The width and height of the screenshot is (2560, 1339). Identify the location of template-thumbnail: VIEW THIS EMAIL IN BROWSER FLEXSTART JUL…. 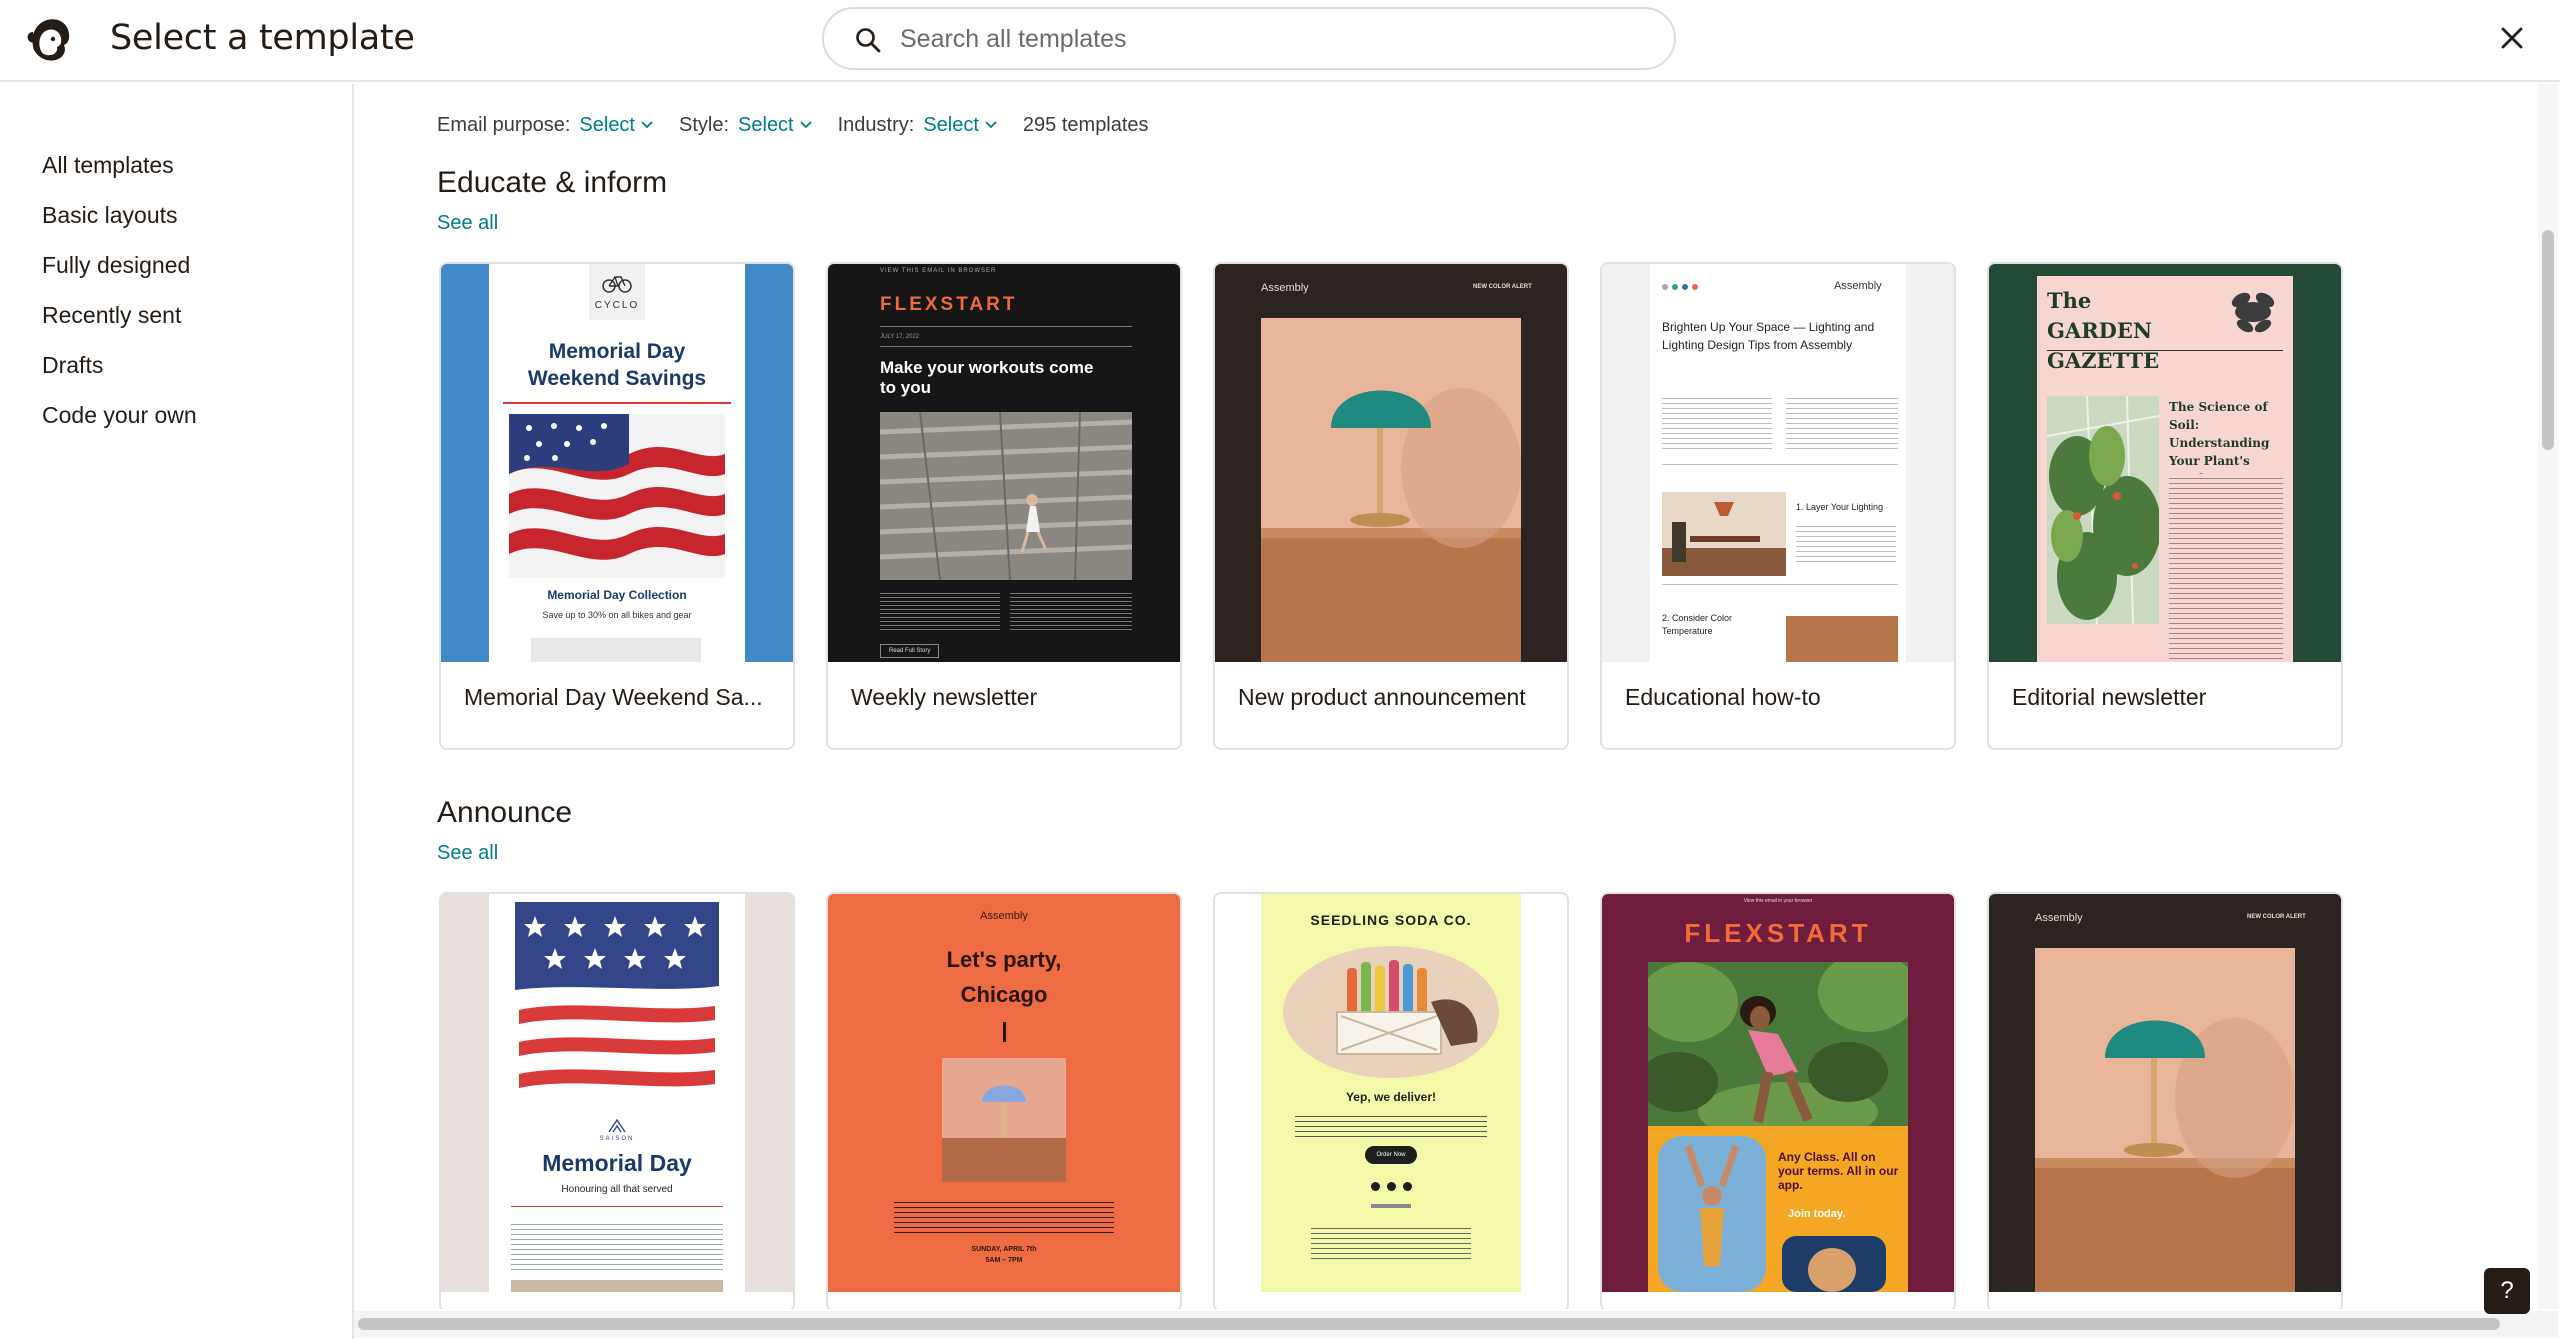
(1004, 463).